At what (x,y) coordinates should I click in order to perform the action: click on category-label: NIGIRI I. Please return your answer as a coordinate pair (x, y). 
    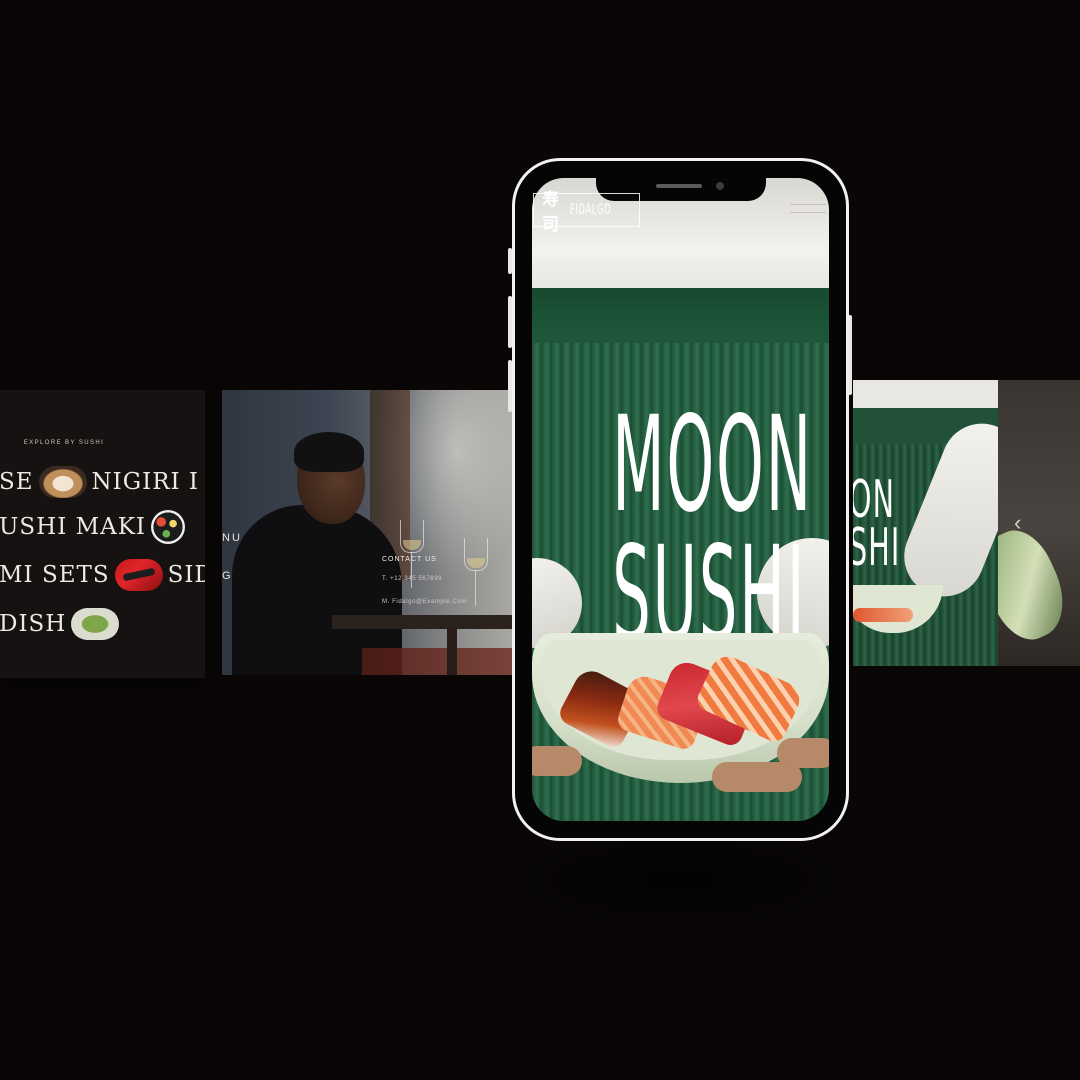
    Looking at the image, I should click on (145, 482).